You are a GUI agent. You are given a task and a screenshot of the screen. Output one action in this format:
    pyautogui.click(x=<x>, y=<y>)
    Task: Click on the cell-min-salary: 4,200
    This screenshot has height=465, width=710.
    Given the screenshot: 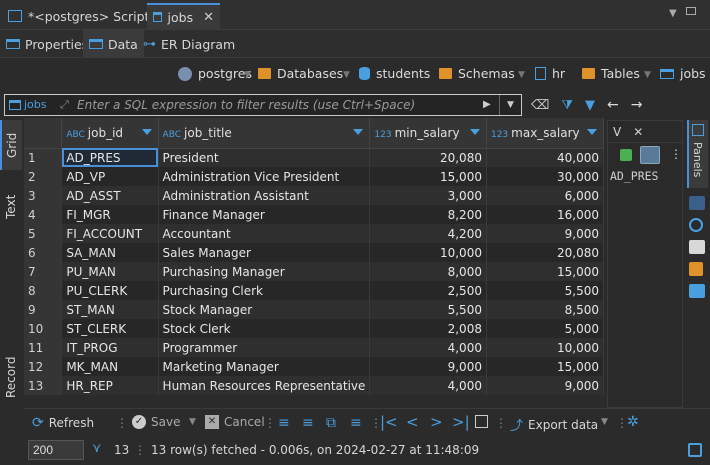 What is the action you would take?
    pyautogui.click(x=428, y=233)
    